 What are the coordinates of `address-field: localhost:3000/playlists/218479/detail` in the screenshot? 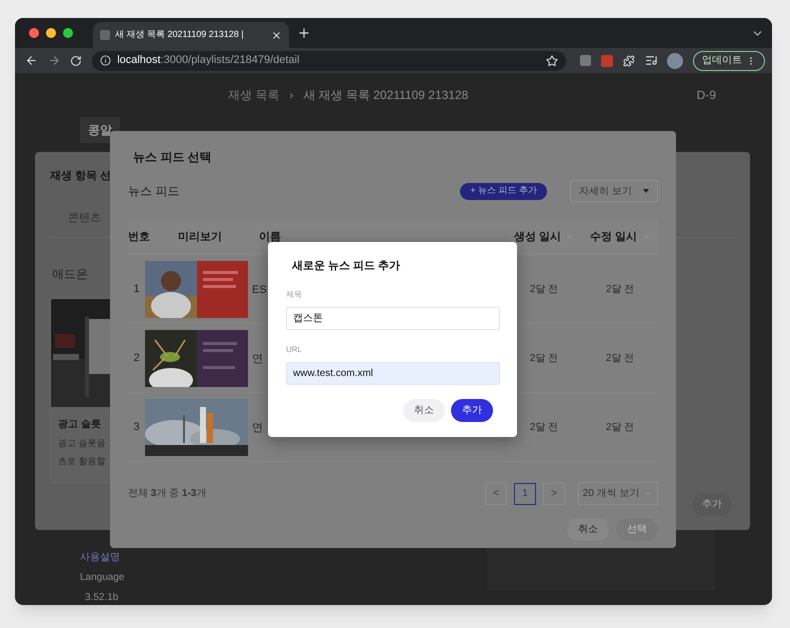 It's located at (329, 60).